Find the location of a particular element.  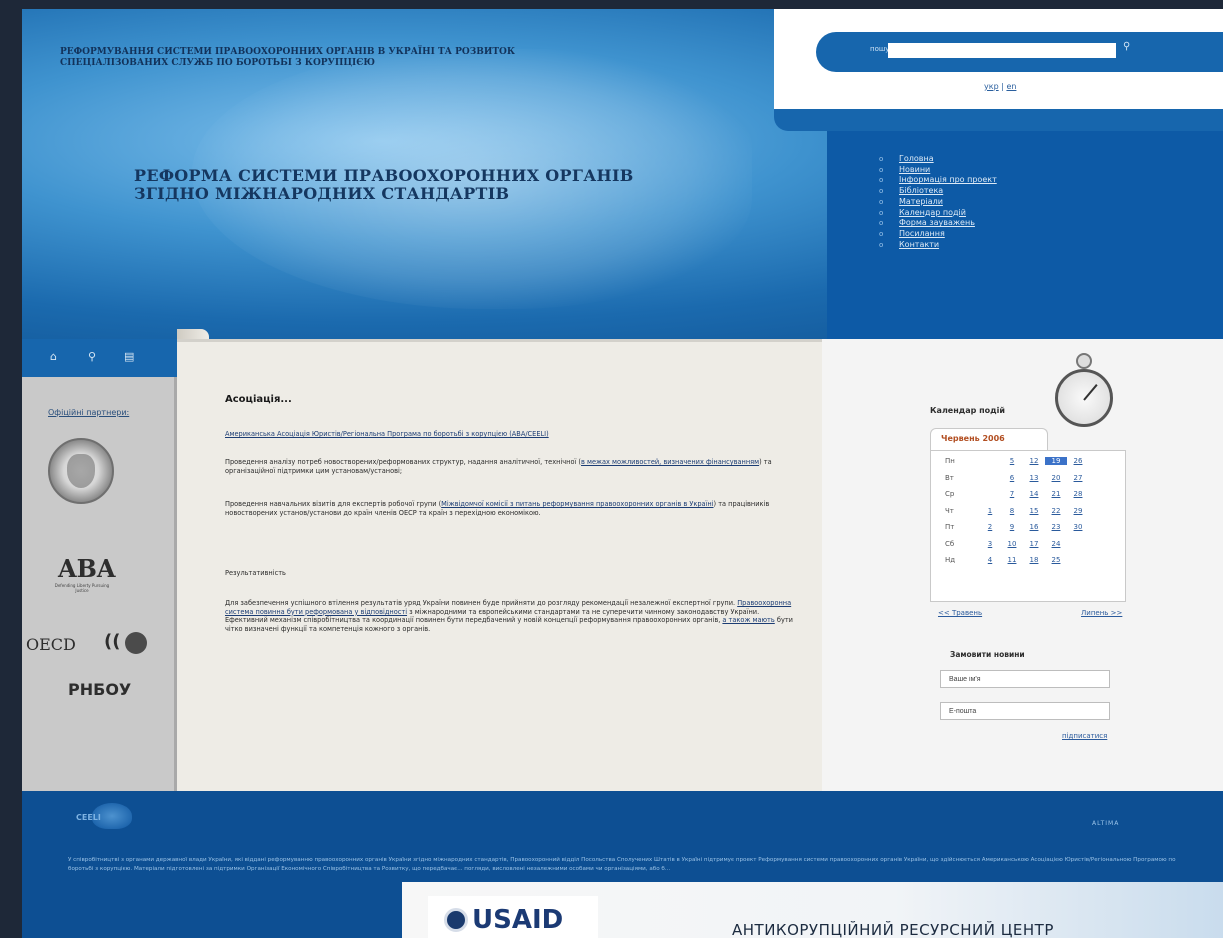

nav-item: o Календар подій is located at coordinates (938, 213).